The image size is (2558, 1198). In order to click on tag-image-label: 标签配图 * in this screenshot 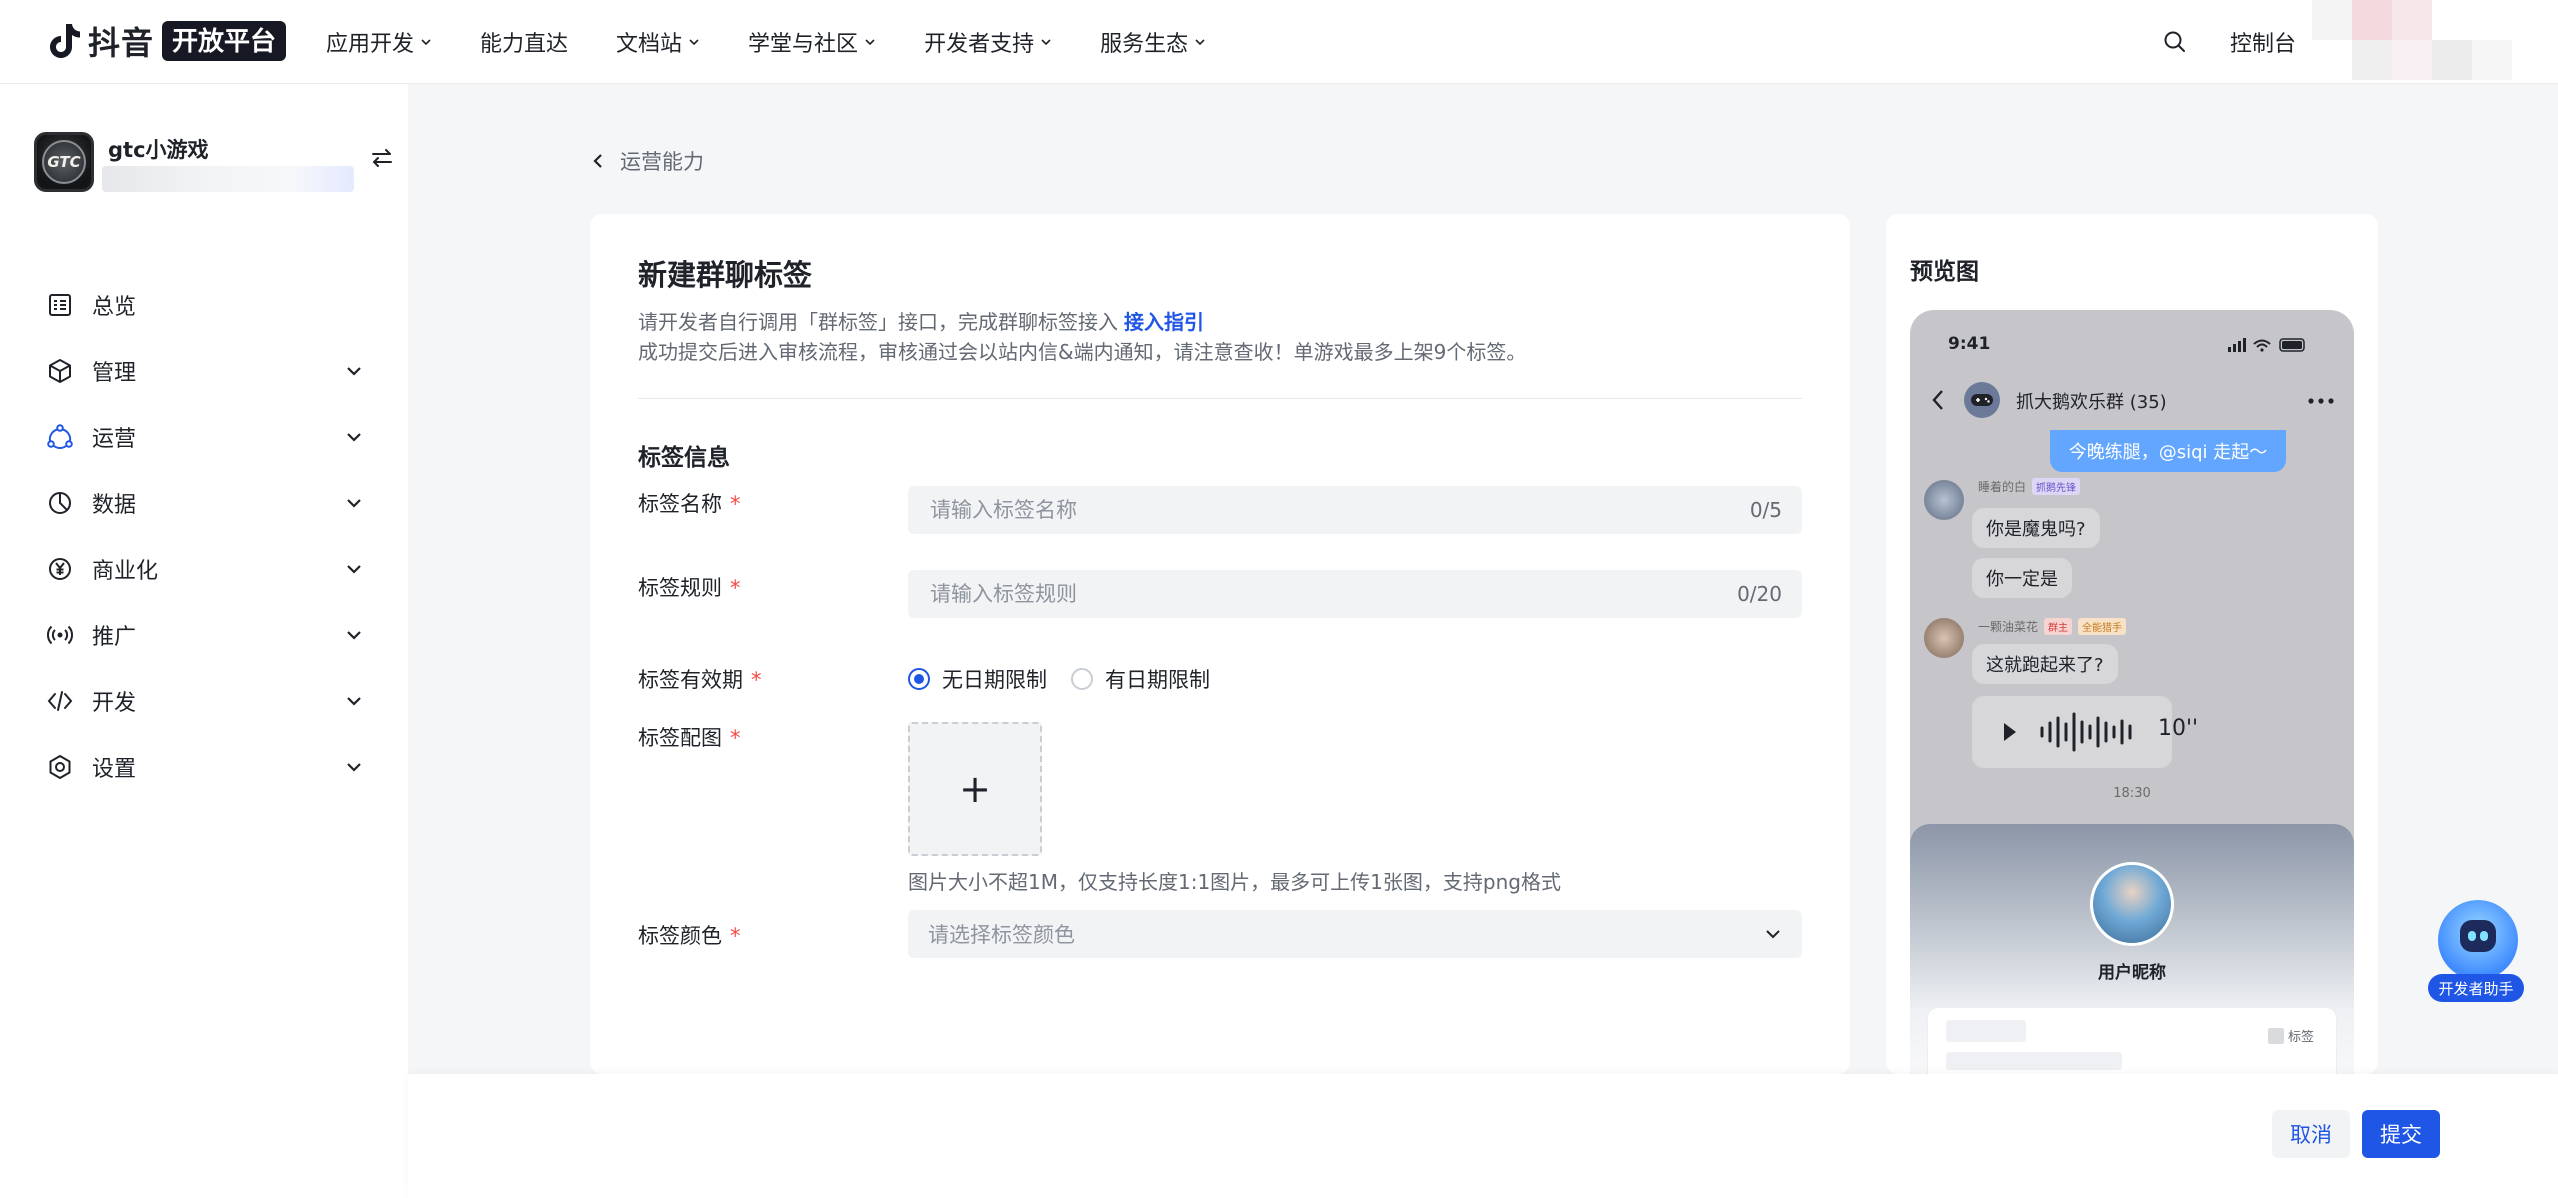, I will do `click(689, 738)`.